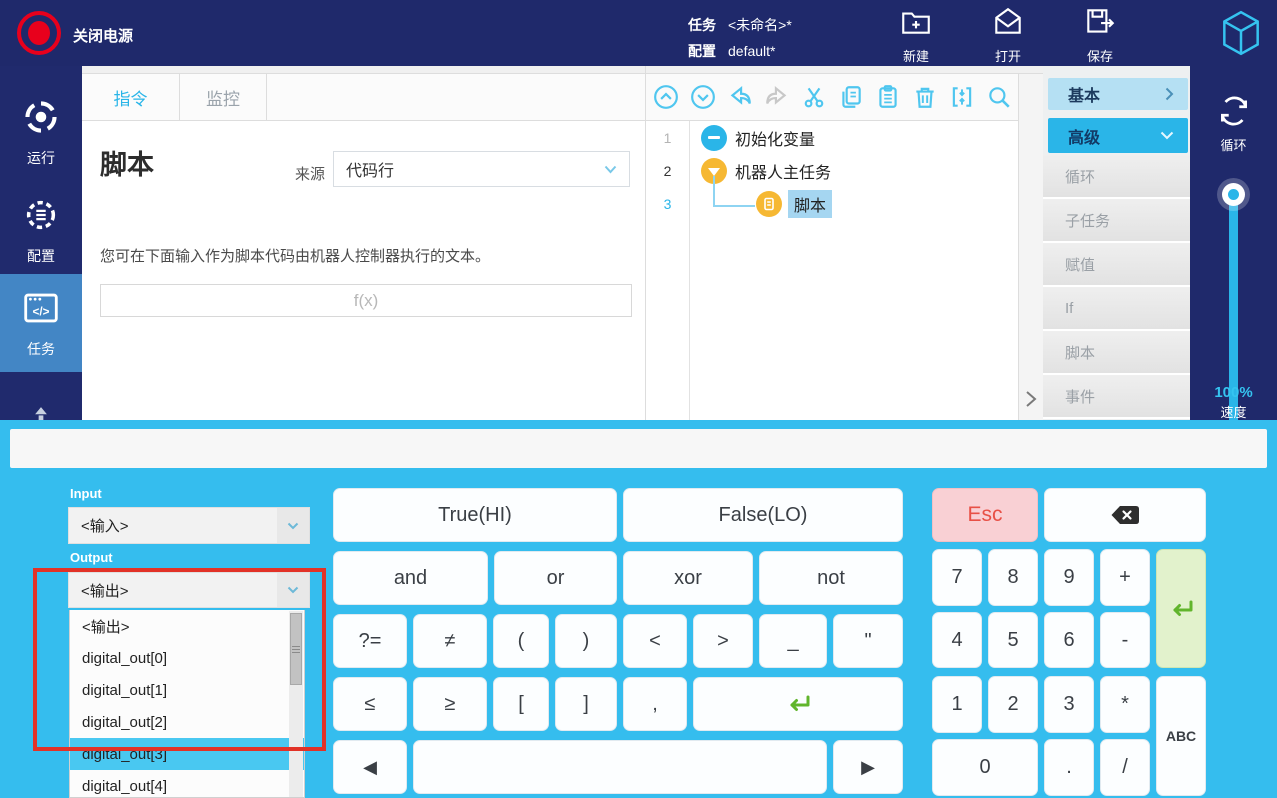  Describe the element at coordinates (916, 35) in the screenshot. I see `new-button: 新建` at that location.